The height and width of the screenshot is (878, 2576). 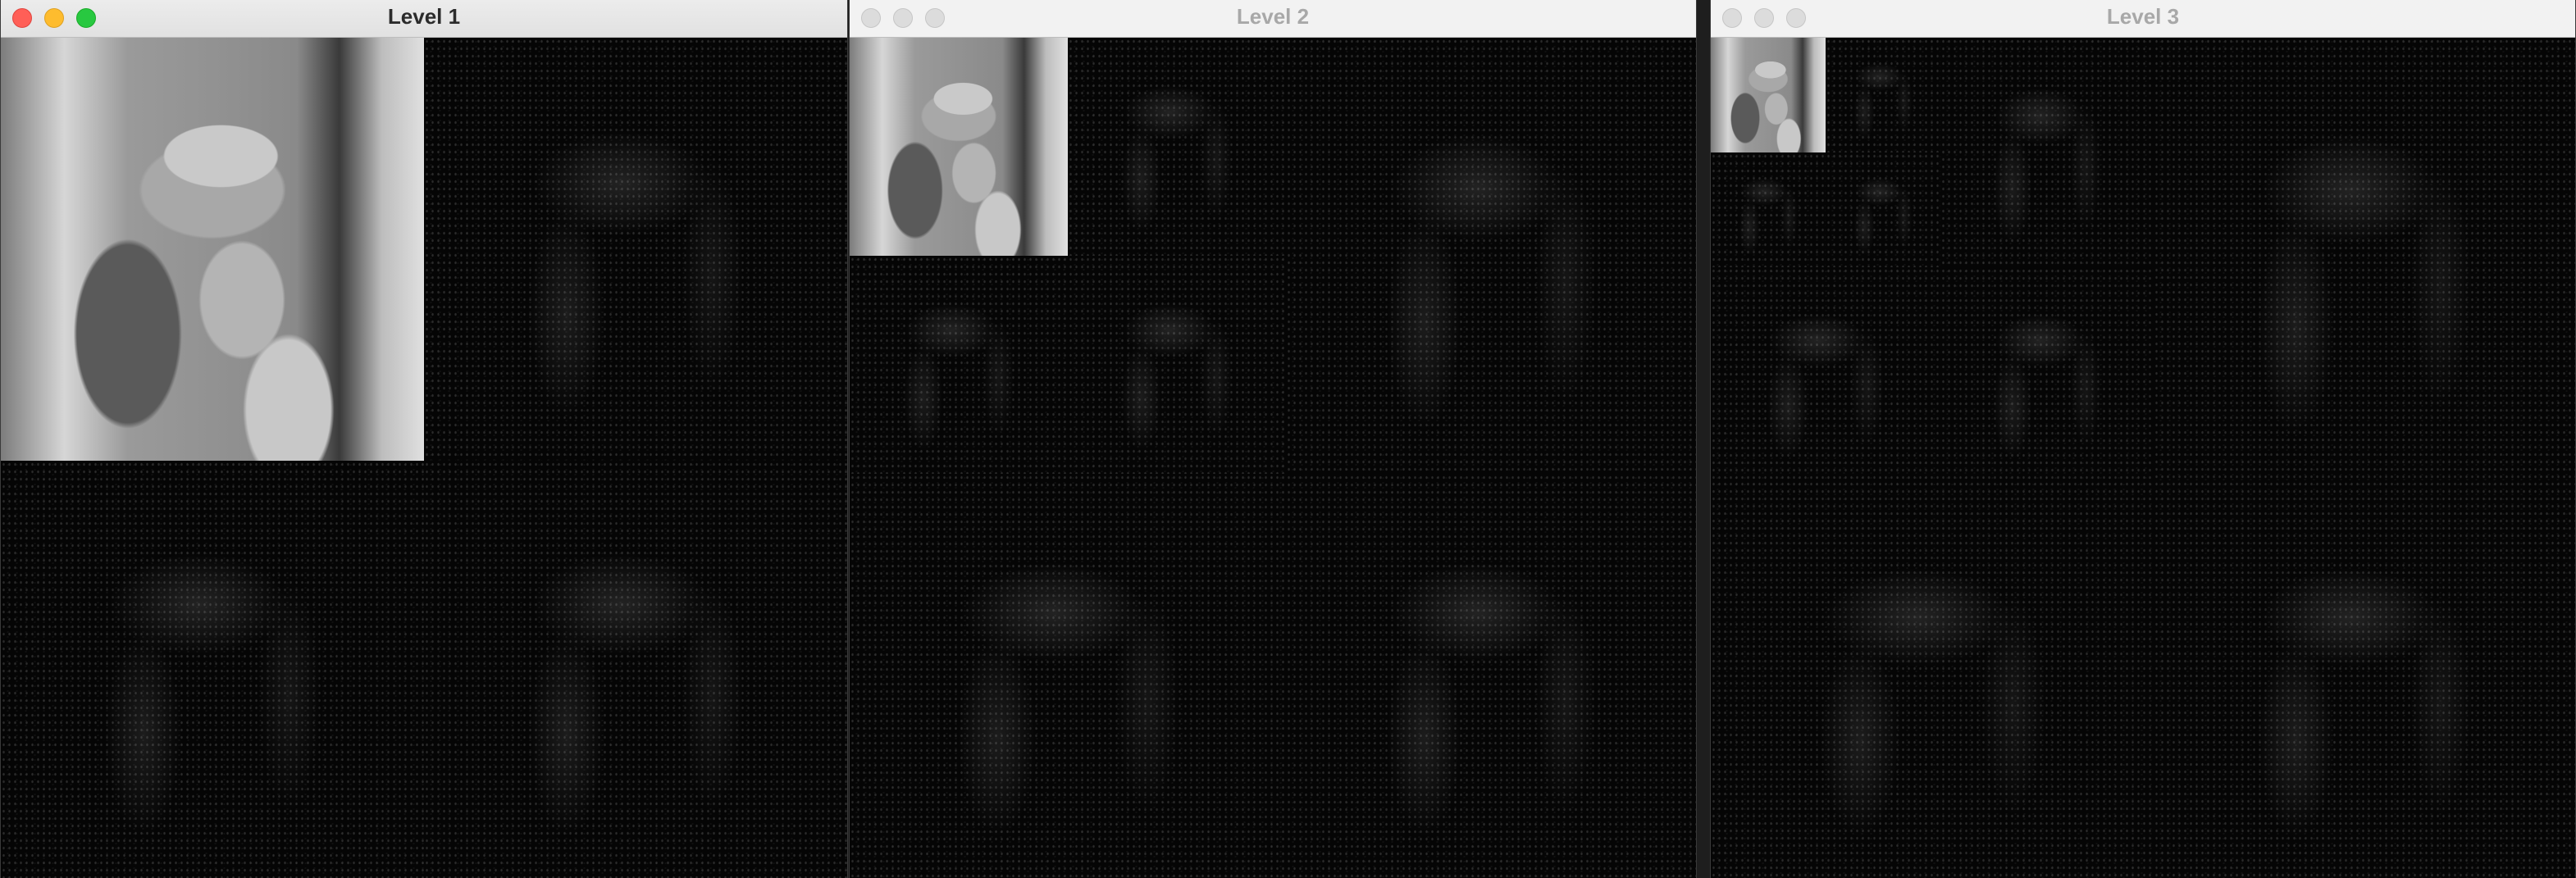 What do you see at coordinates (1273, 16) in the screenshot?
I see `window-title: Level 2` at bounding box center [1273, 16].